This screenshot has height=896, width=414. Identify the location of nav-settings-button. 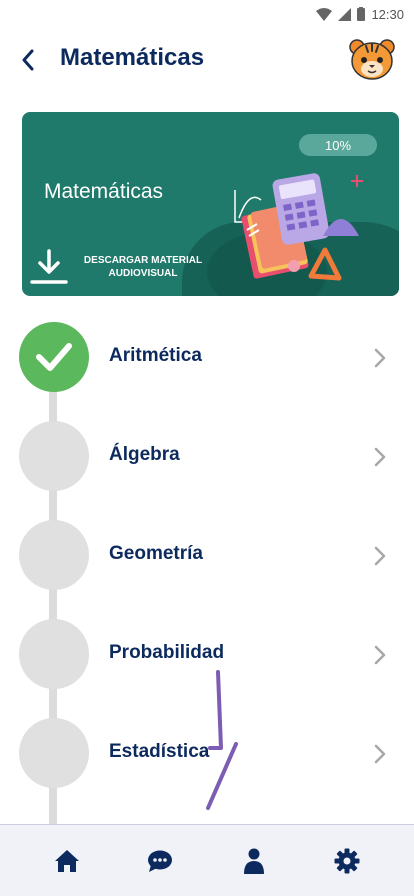
(347, 861).